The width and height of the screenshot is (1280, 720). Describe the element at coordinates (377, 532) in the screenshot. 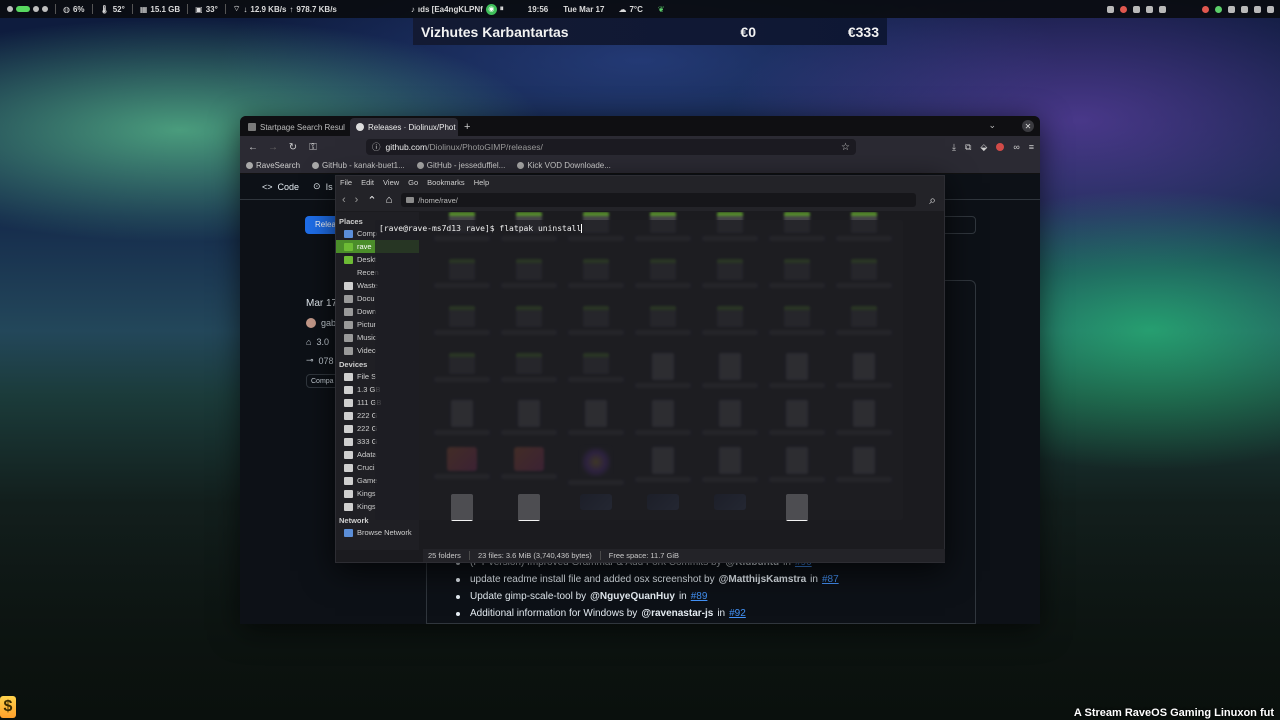

I see `sidebar-item-browse-network: Browse Network` at that location.